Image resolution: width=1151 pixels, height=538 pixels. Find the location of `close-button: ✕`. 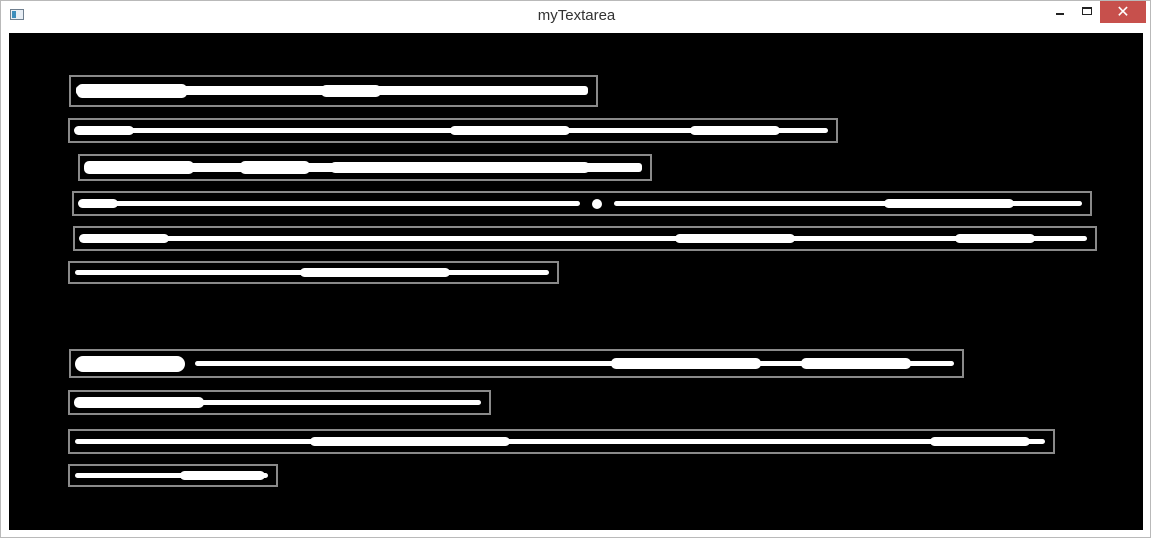

close-button: ✕ is located at coordinates (1123, 12).